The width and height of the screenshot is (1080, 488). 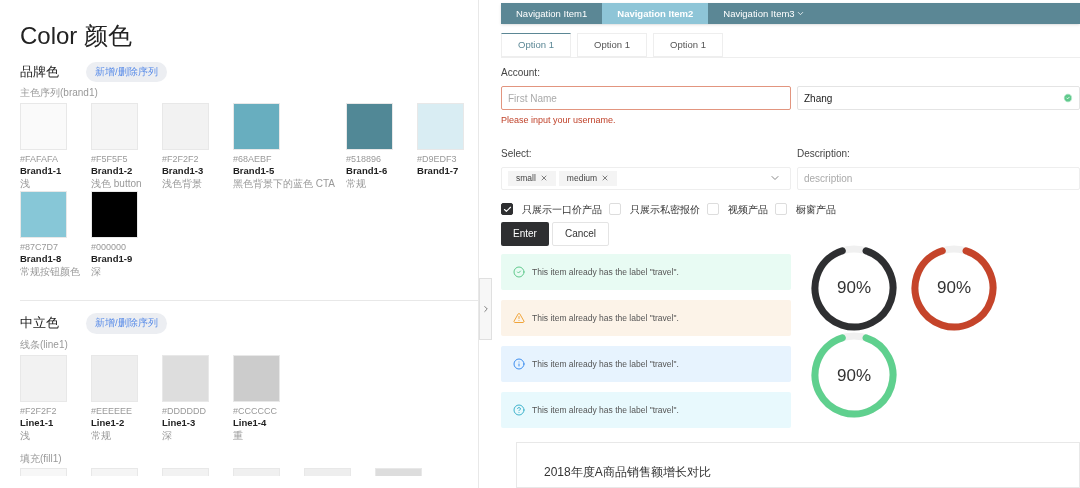 What do you see at coordinates (485, 309) in the screenshot?
I see `collapse-handle` at bounding box center [485, 309].